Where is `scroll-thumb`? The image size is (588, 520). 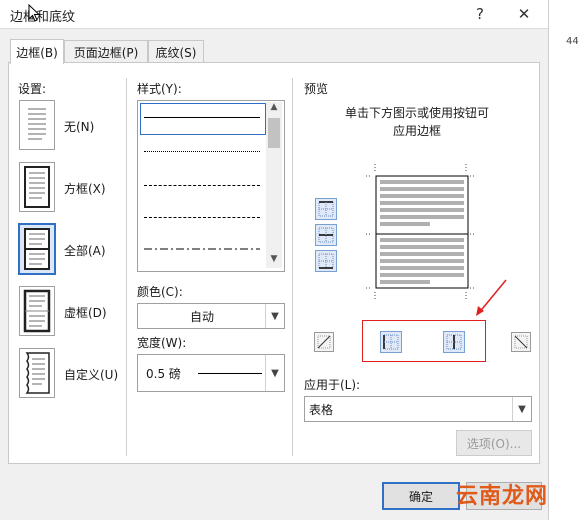 scroll-thumb is located at coordinates (274, 133).